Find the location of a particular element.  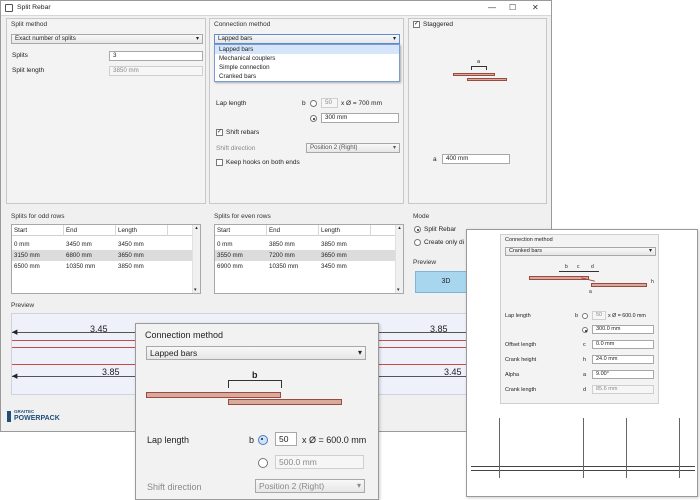

offset-length-input: 0.0 mm is located at coordinates (623, 344).